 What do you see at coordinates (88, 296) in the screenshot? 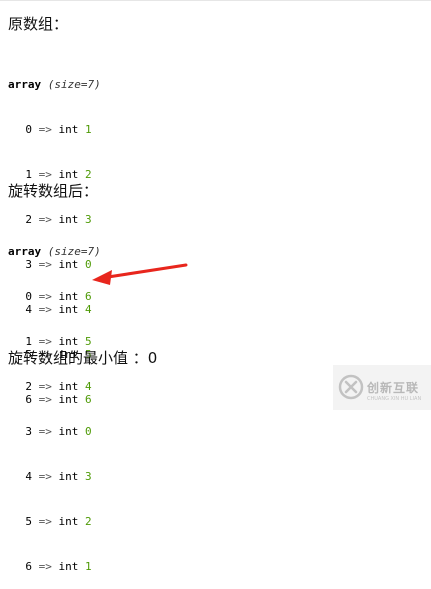
I see `row-value: 6` at bounding box center [88, 296].